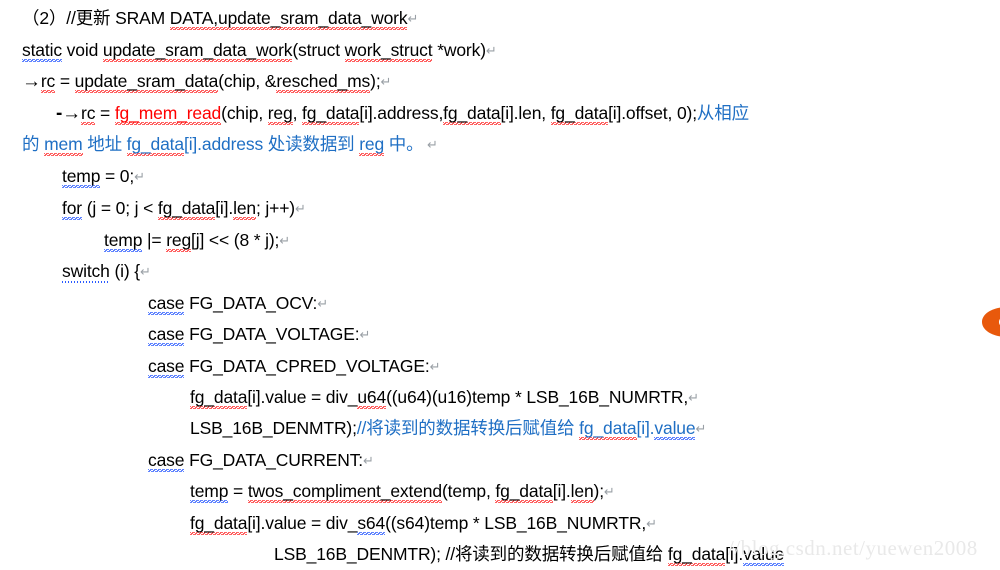  Describe the element at coordinates (33, 144) in the screenshot. I see `code-text-run: 的` at that location.